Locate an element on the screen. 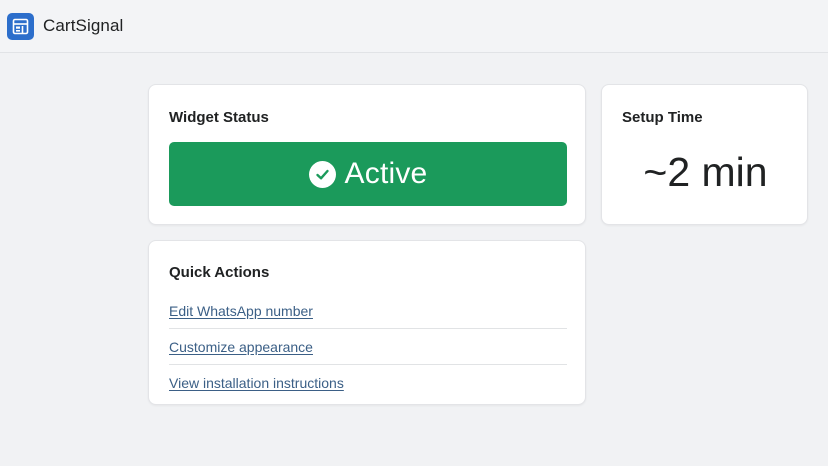 The width and height of the screenshot is (828, 466). customize-appearance-link: Customize appearance is located at coordinates (241, 347).